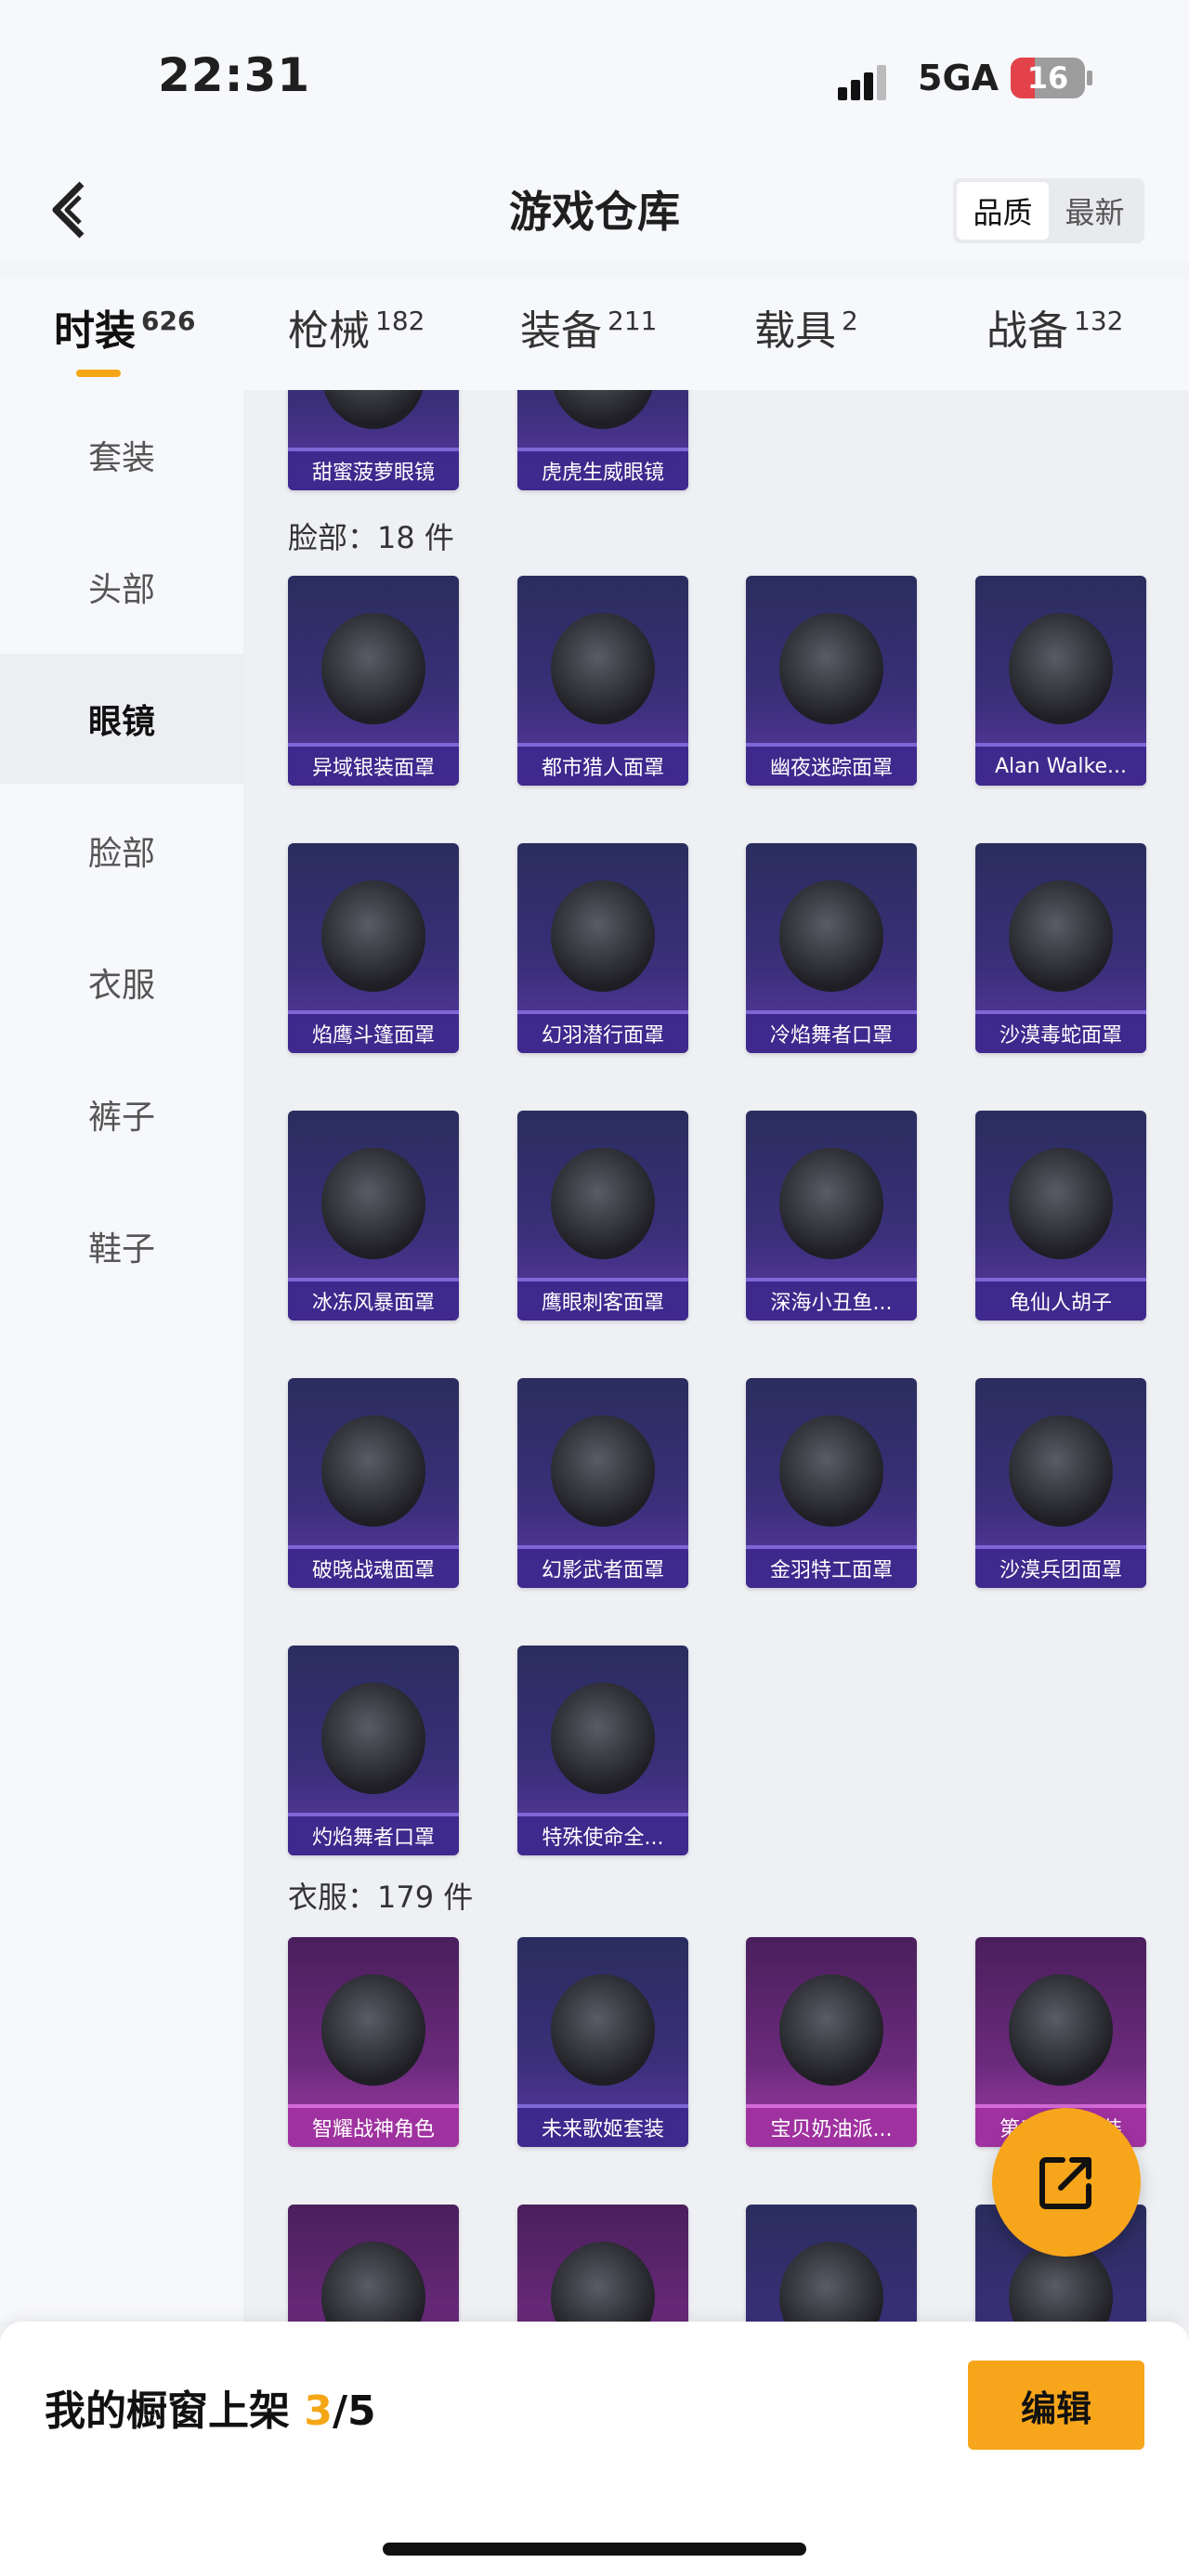 The width and height of the screenshot is (1189, 2576). What do you see at coordinates (374, 1033) in the screenshot?
I see `item-name: 焰鹰斗篷面罩` at bounding box center [374, 1033].